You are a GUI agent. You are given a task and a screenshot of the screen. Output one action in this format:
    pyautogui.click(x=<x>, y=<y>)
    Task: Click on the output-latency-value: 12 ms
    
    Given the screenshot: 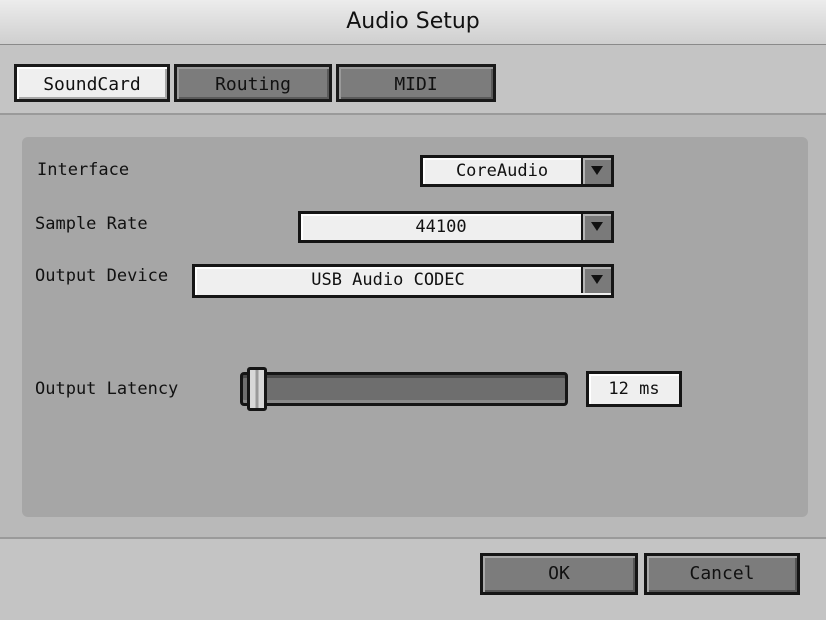 What is the action you would take?
    pyautogui.click(x=634, y=389)
    